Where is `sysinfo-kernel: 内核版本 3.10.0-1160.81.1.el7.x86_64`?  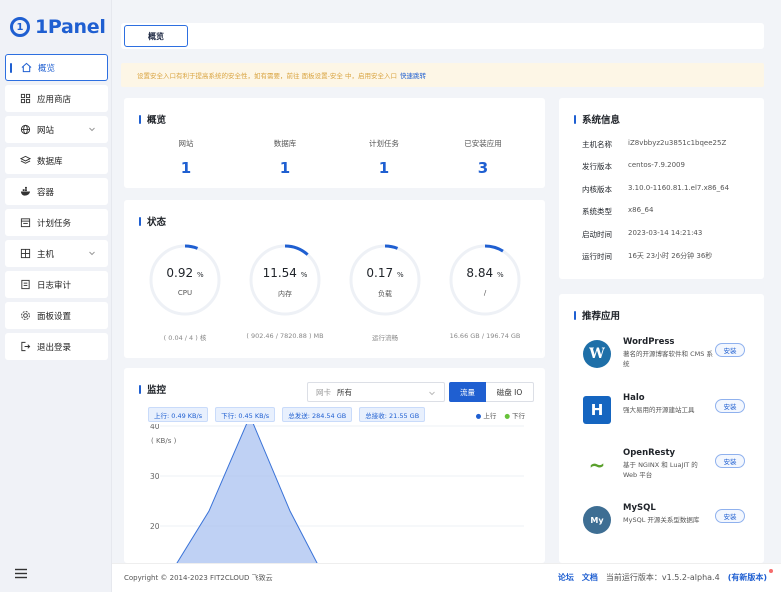
sysinfo-kernel: 内核版本 3.10.0-1160.81.1.el7.x86_64 is located at coordinates (655, 189).